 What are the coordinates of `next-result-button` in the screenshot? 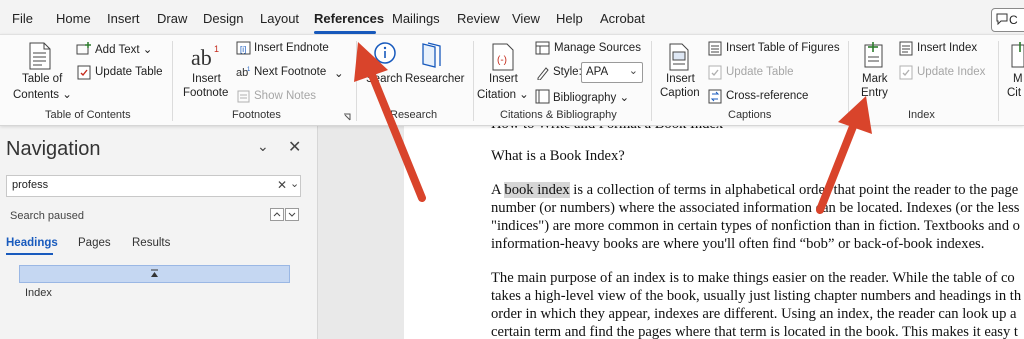 It's located at (292, 214).